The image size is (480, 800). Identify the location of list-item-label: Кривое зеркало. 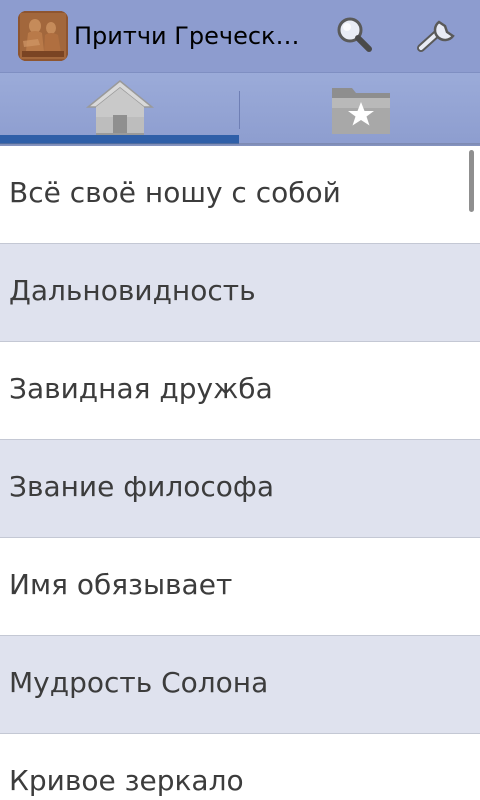
(126, 780).